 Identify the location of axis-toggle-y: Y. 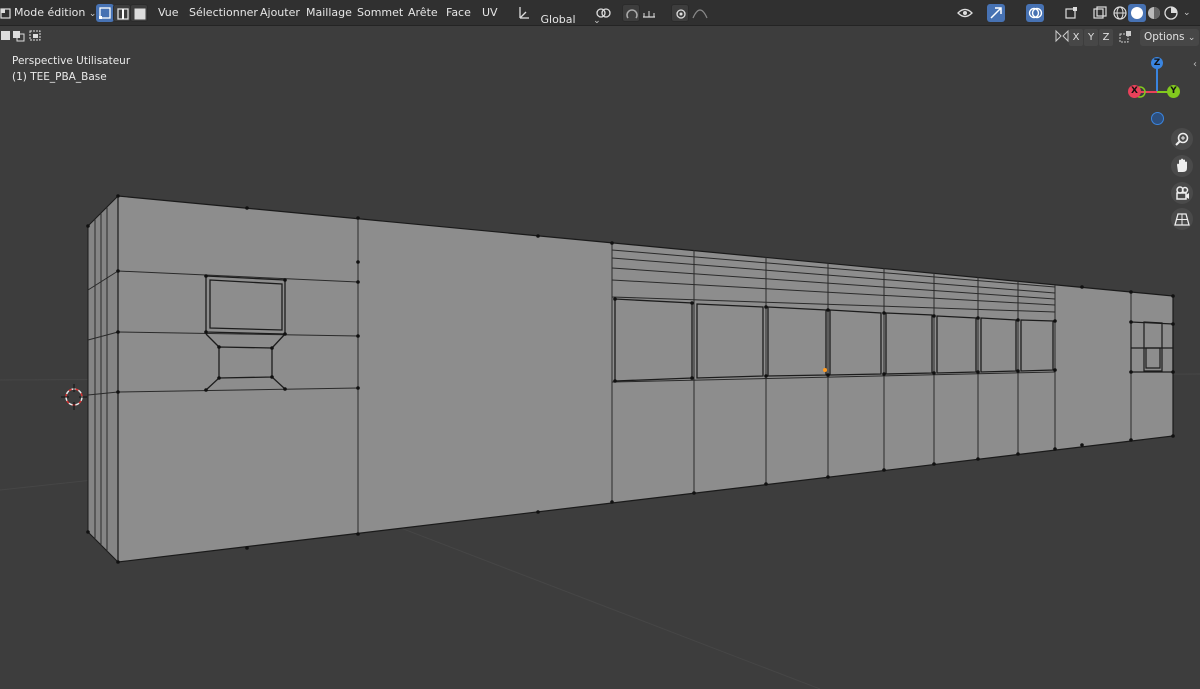
(1091, 37).